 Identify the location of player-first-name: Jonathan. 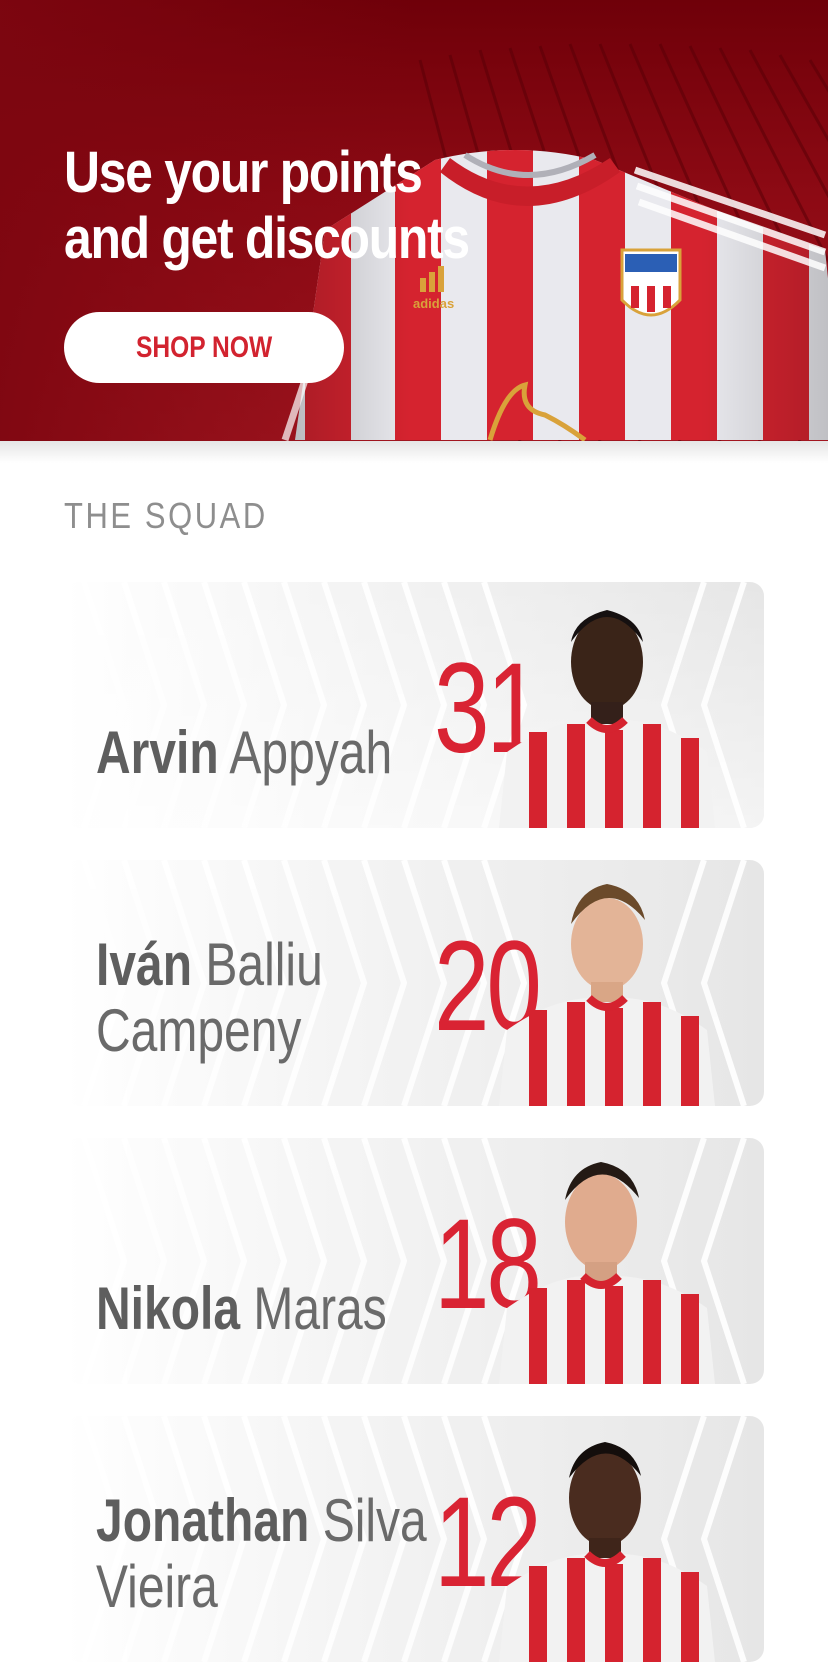
(203, 1520).